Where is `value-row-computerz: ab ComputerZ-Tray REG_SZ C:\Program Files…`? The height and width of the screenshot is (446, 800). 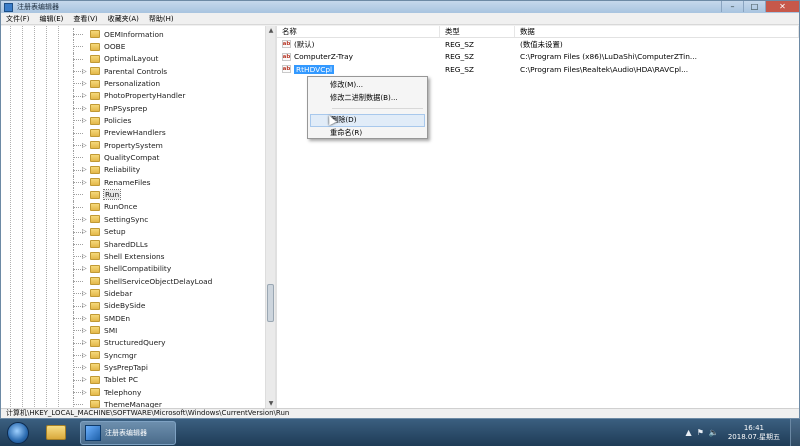
value-row-computerz: ab ComputerZ-Tray REG_SZ C:\Program Files… is located at coordinates (538, 57).